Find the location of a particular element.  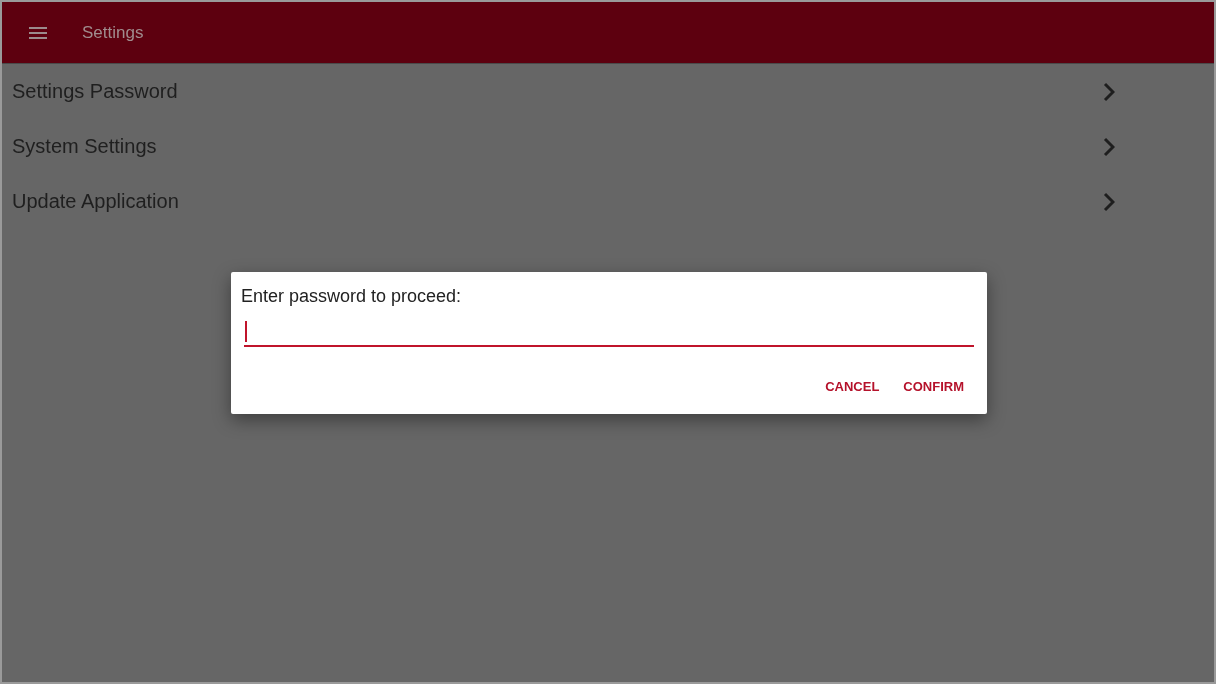

menu-icon is located at coordinates (38, 32).